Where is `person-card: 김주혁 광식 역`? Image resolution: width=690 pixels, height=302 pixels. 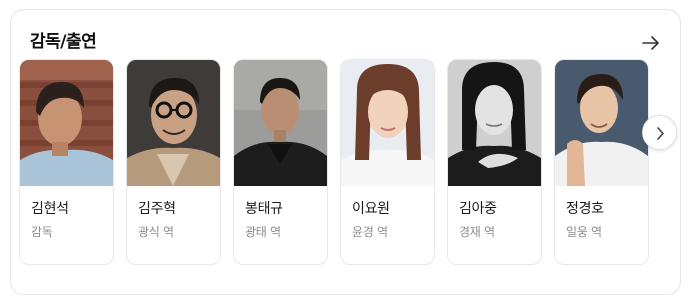 person-card: 김주혁 광식 역 is located at coordinates (173, 162).